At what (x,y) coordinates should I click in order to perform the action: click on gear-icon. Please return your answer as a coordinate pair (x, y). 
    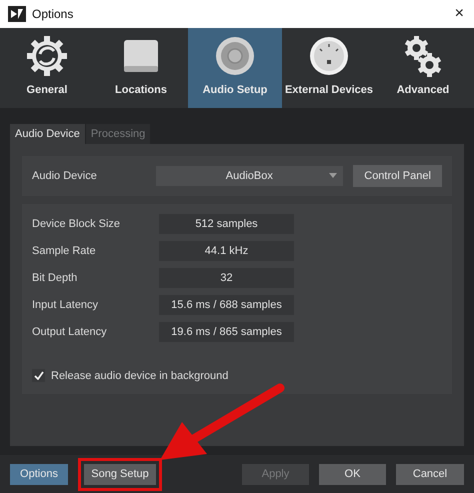
    Looking at the image, I should click on (47, 56).